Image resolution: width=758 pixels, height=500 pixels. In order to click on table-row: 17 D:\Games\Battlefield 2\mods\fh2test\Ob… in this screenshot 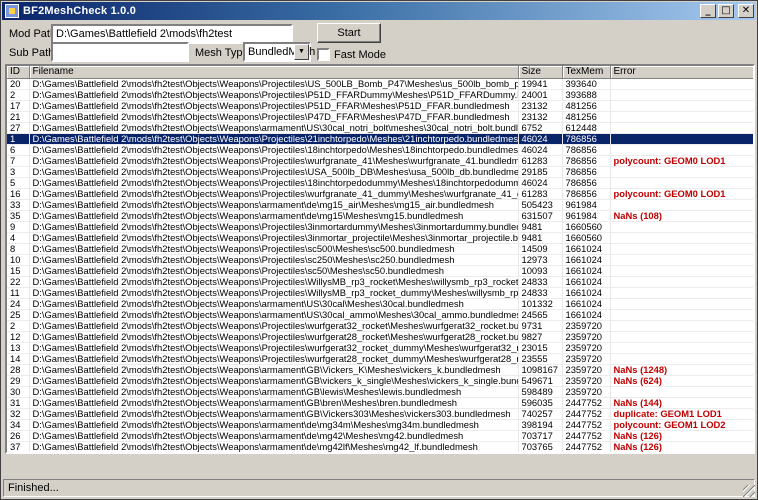, I will do `click(380, 106)`.